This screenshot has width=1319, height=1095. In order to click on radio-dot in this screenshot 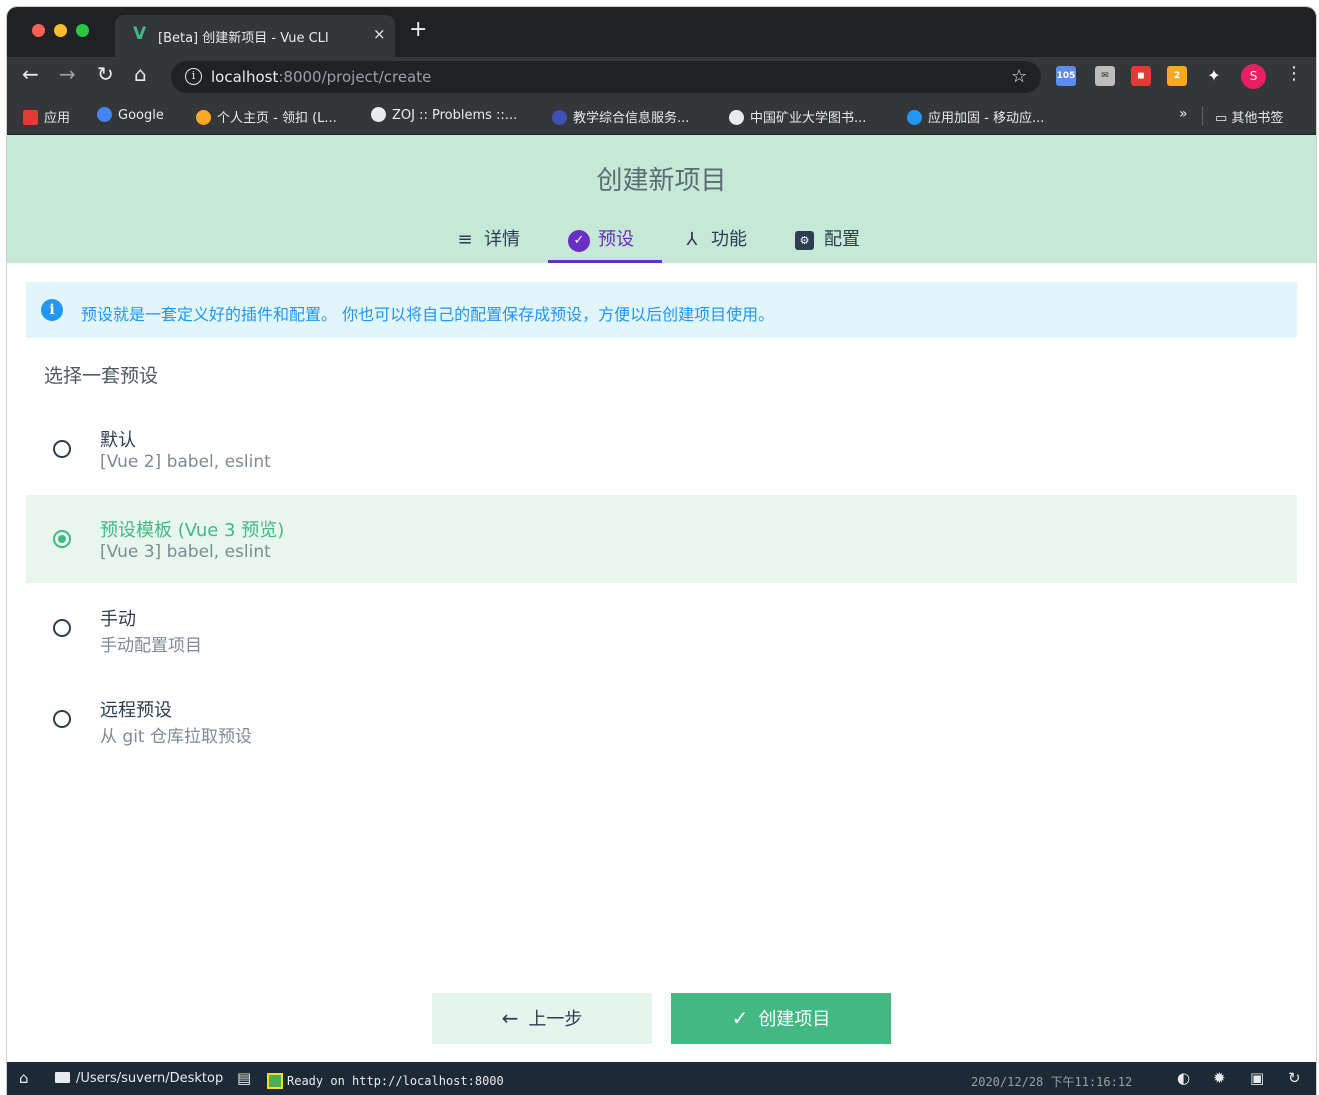, I will do `click(62, 539)`.